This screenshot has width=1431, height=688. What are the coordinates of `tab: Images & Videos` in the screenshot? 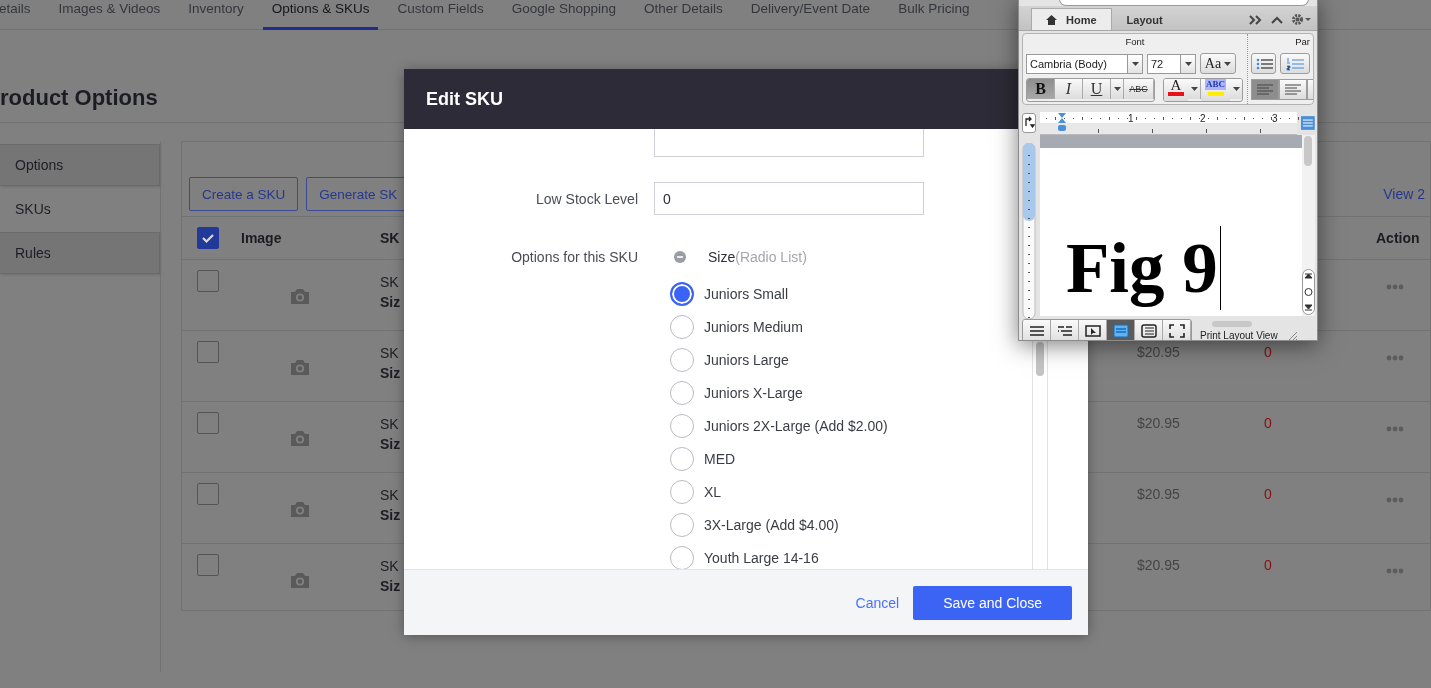 It's located at (109, 15).